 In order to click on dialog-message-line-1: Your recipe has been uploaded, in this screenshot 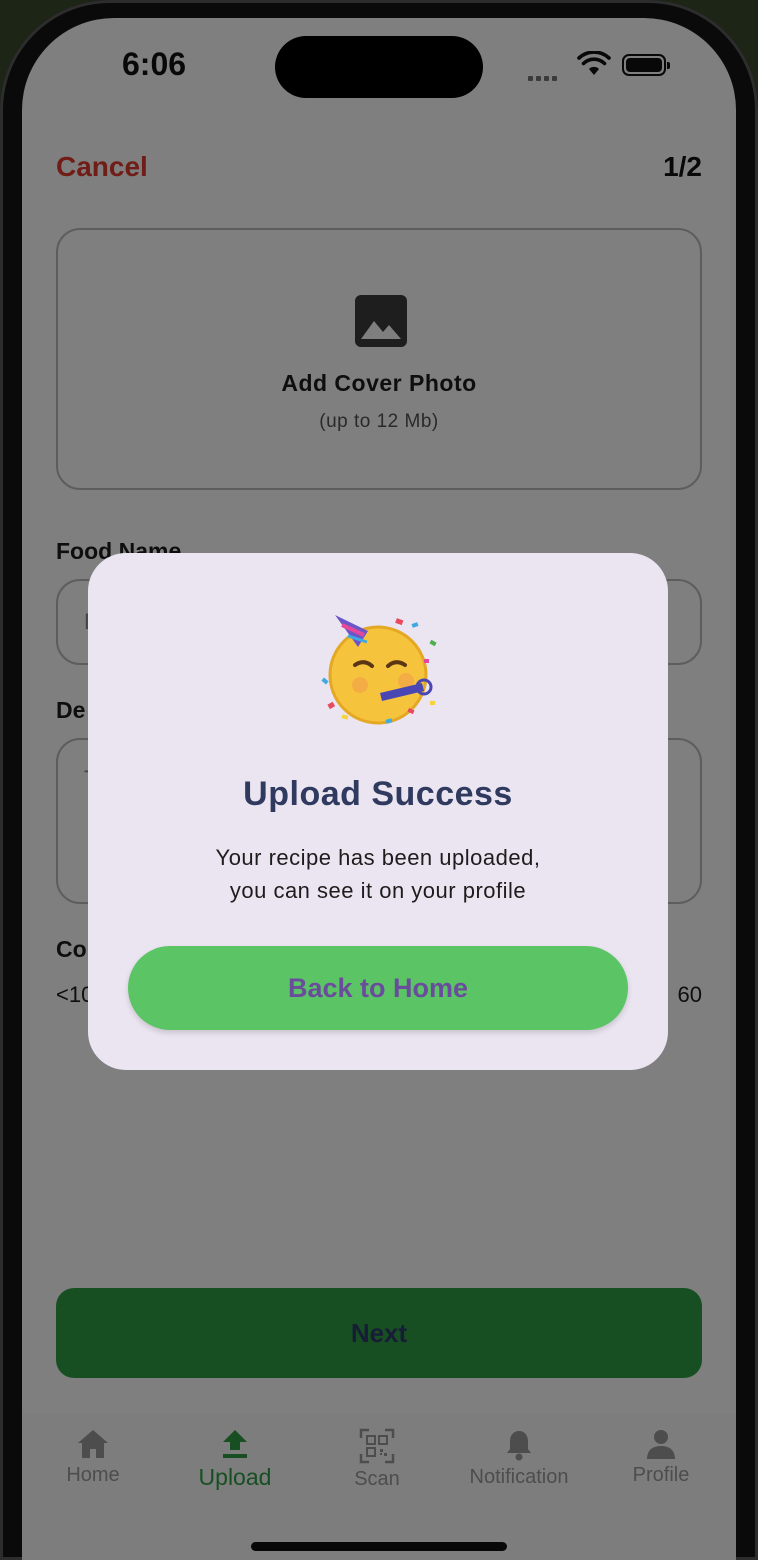, I will do `click(378, 857)`.